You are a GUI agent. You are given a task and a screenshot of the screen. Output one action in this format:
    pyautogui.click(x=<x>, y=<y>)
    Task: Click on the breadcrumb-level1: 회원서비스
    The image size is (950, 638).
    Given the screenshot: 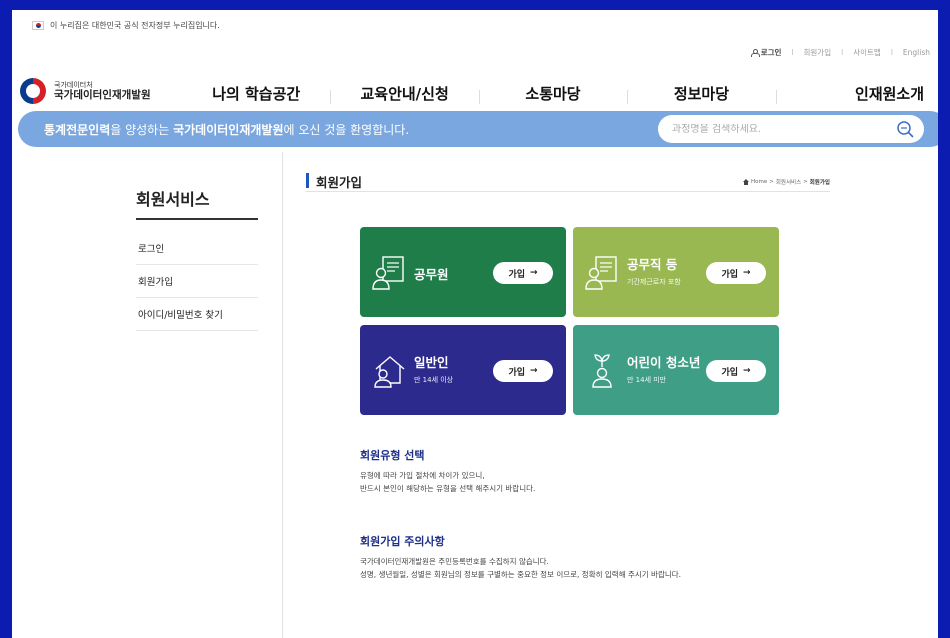 What is the action you would take?
    pyautogui.click(x=788, y=182)
    